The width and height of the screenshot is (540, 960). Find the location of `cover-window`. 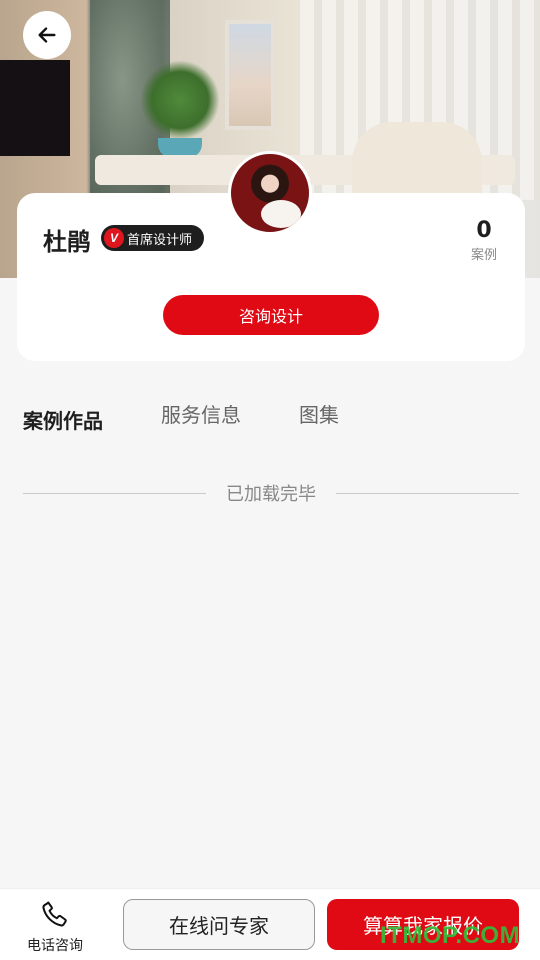

cover-window is located at coordinates (250, 75).